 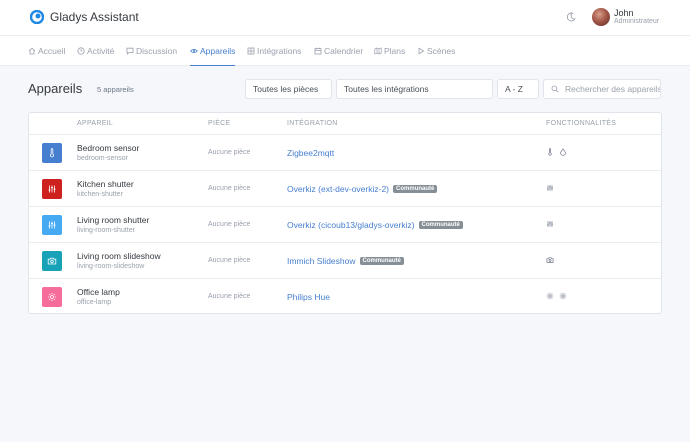 What do you see at coordinates (94, 17) in the screenshot?
I see `app-title: Gladys Assistant` at bounding box center [94, 17].